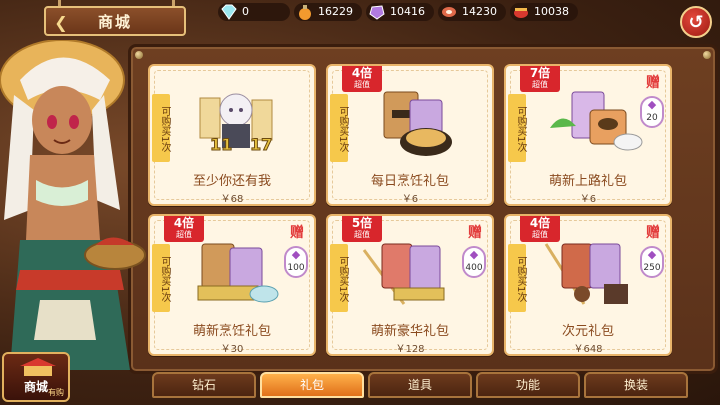 Image resolution: width=720 pixels, height=405 pixels. What do you see at coordinates (35, 387) in the screenshot?
I see `shop-logo-label: 商城` at bounding box center [35, 387].